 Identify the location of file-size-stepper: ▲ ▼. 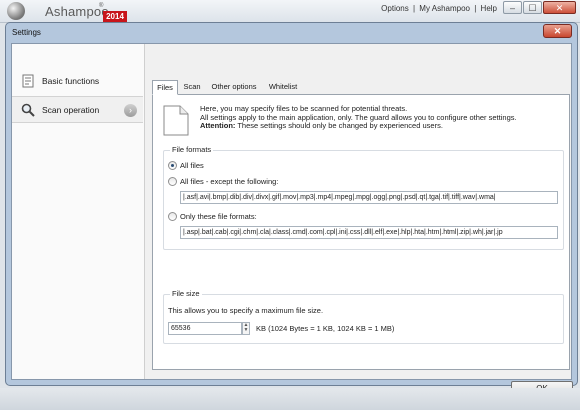
(246, 328).